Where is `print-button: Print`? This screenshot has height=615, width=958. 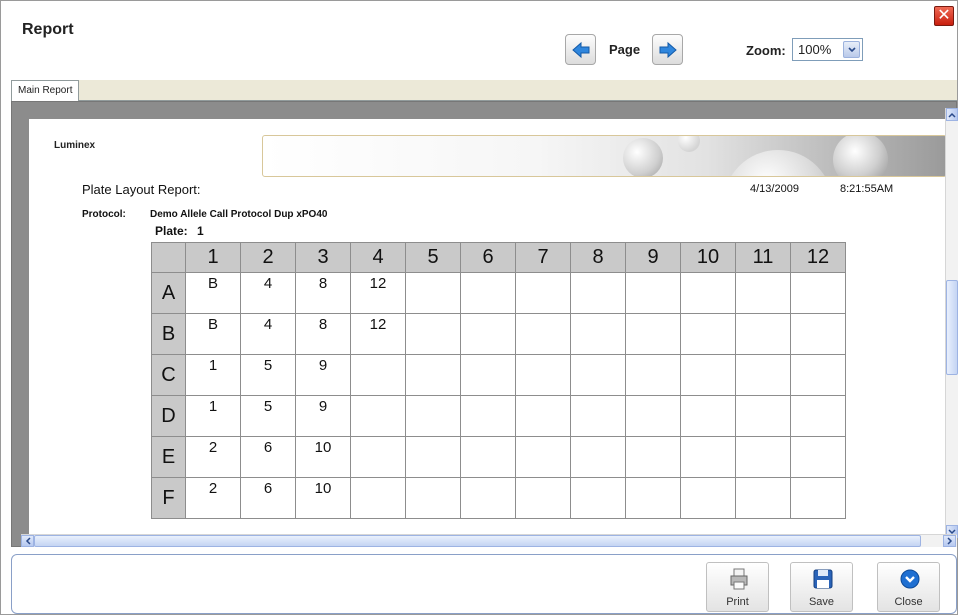
print-button: Print is located at coordinates (737, 587).